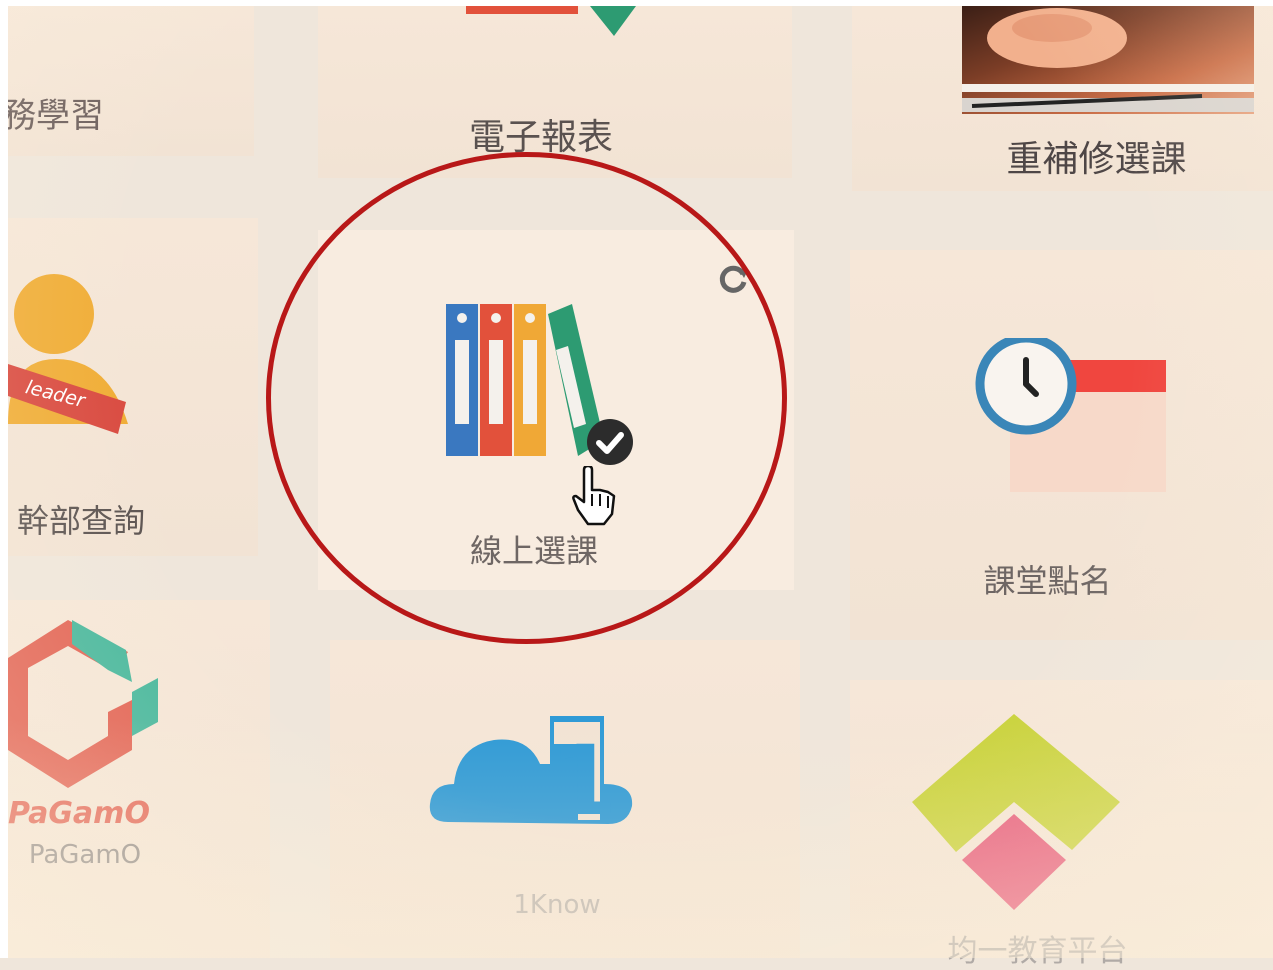 The width and height of the screenshot is (1273, 970). I want to click on tile-1know: 1 1Know, so click(565, 799).